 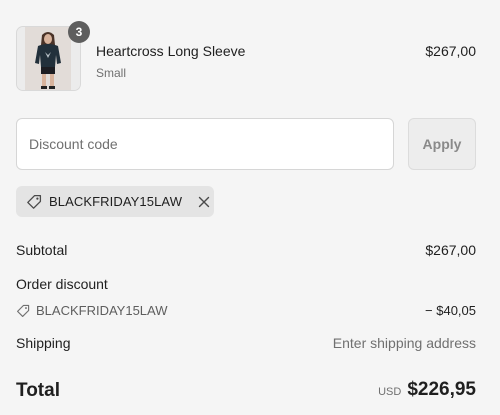 I want to click on discount-code-row: BLACKFRIDAY15LAW − $40,05, so click(x=246, y=310).